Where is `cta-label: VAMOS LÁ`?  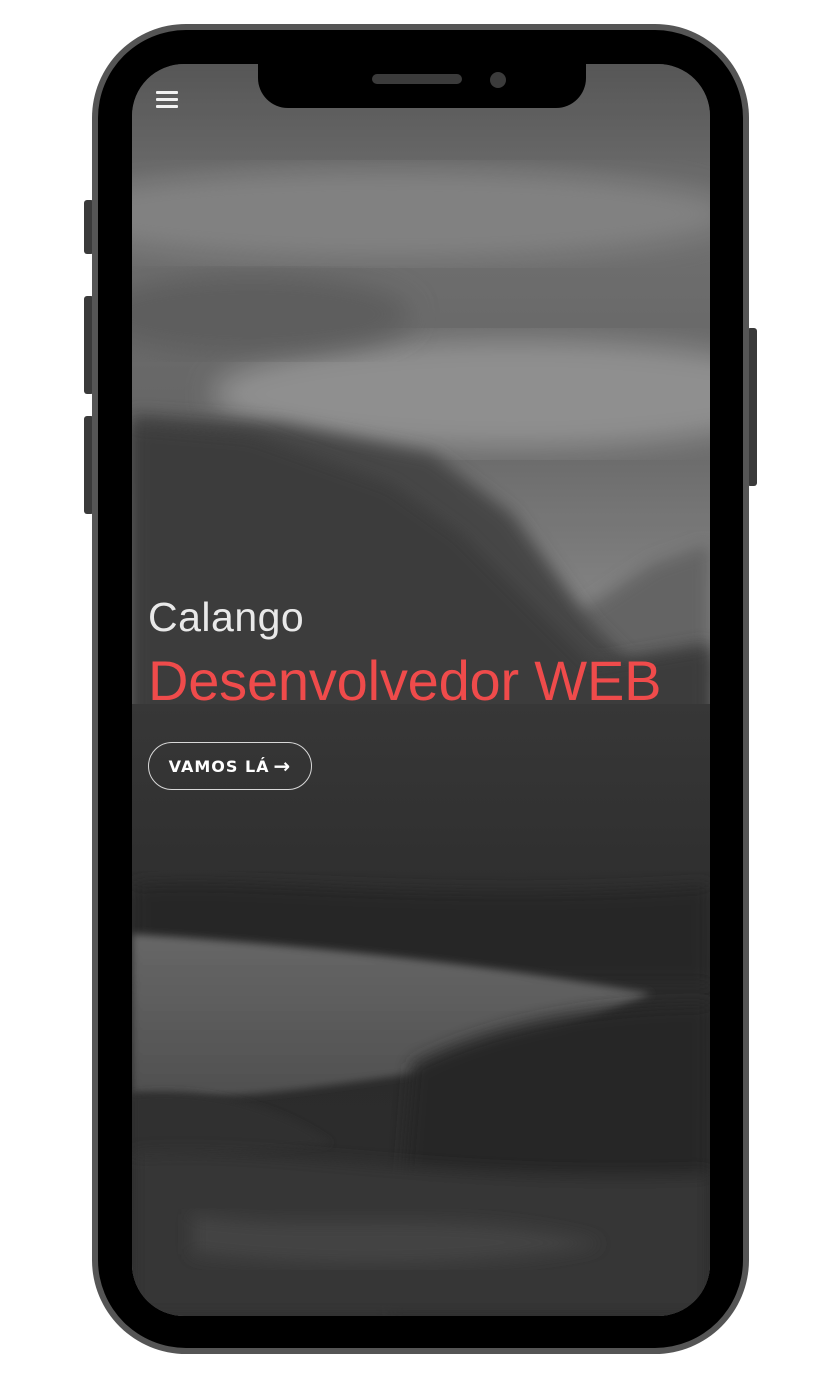
cta-label: VAMOS LÁ is located at coordinates (219, 766).